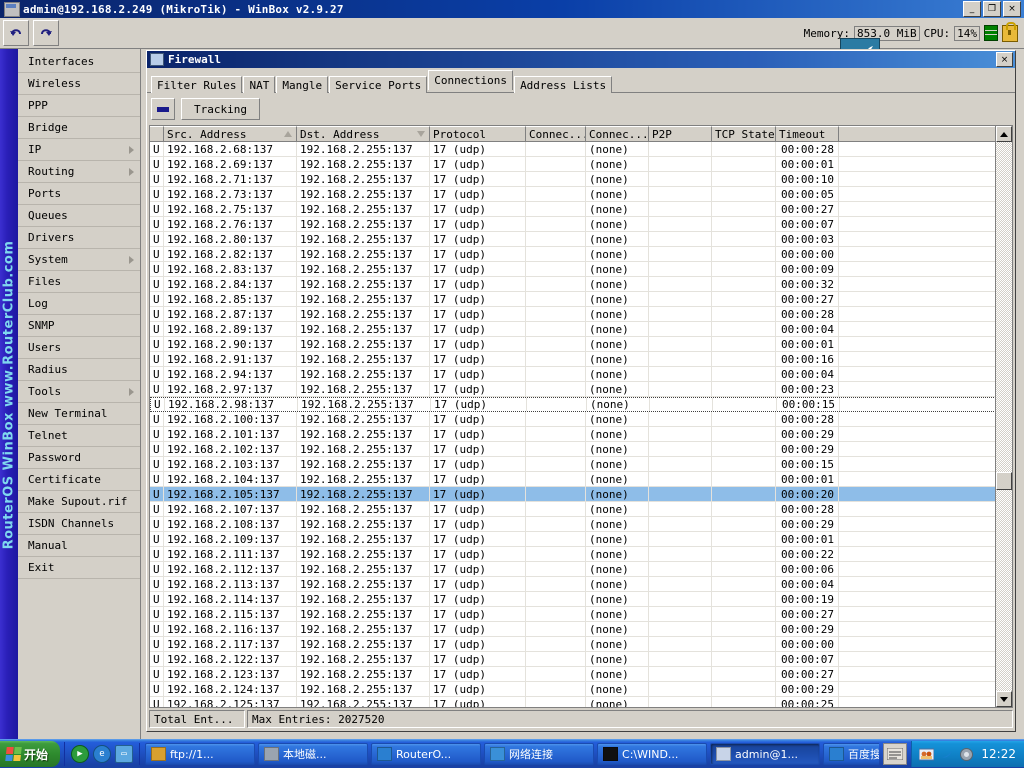 The height and width of the screenshot is (768, 1024). Describe the element at coordinates (302, 84) in the screenshot. I see `tab-mangle: Mangle` at that location.